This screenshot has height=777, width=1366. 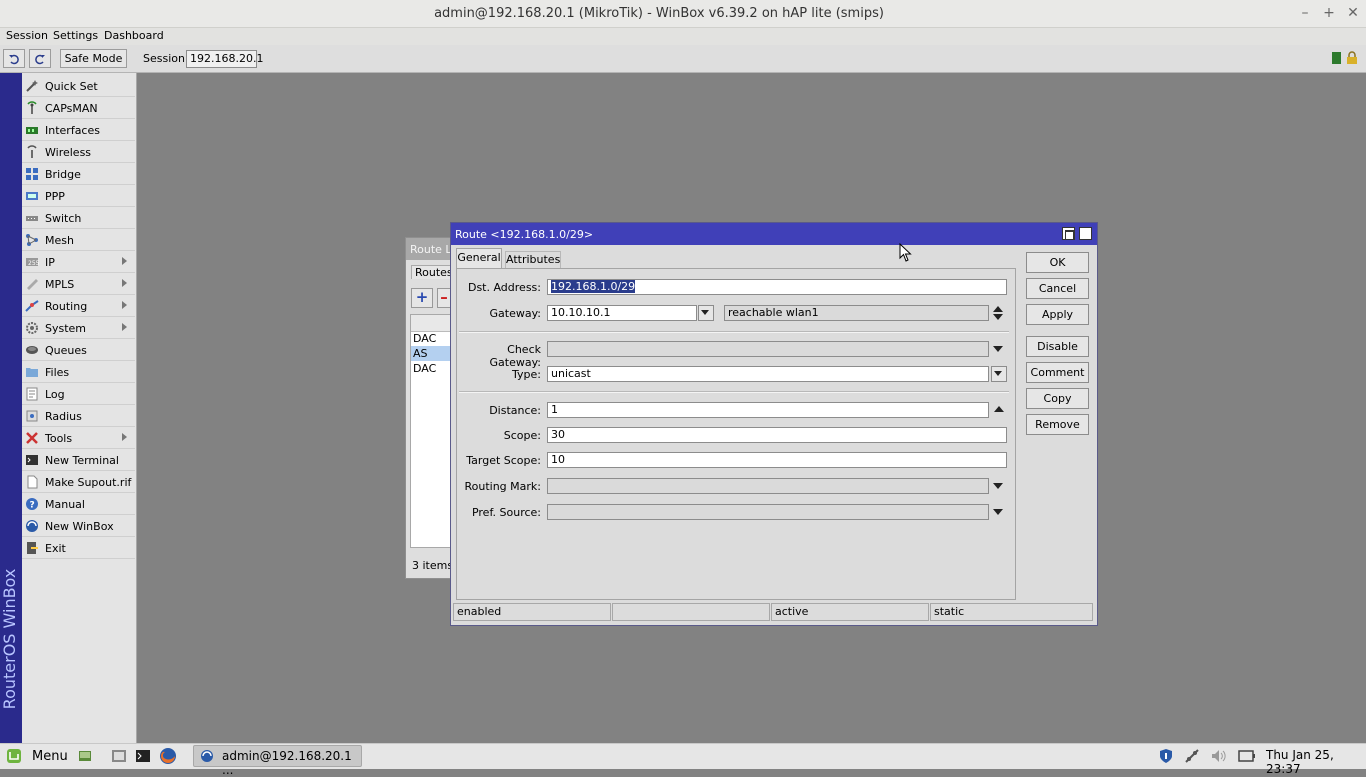 I want to click on document-icon, so click(x=32, y=482).